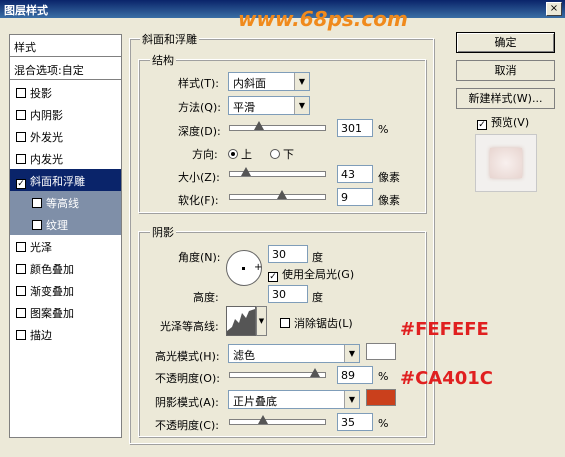 This screenshot has width=565, height=457. I want to click on direction-down-label: 下, so click(288, 154).